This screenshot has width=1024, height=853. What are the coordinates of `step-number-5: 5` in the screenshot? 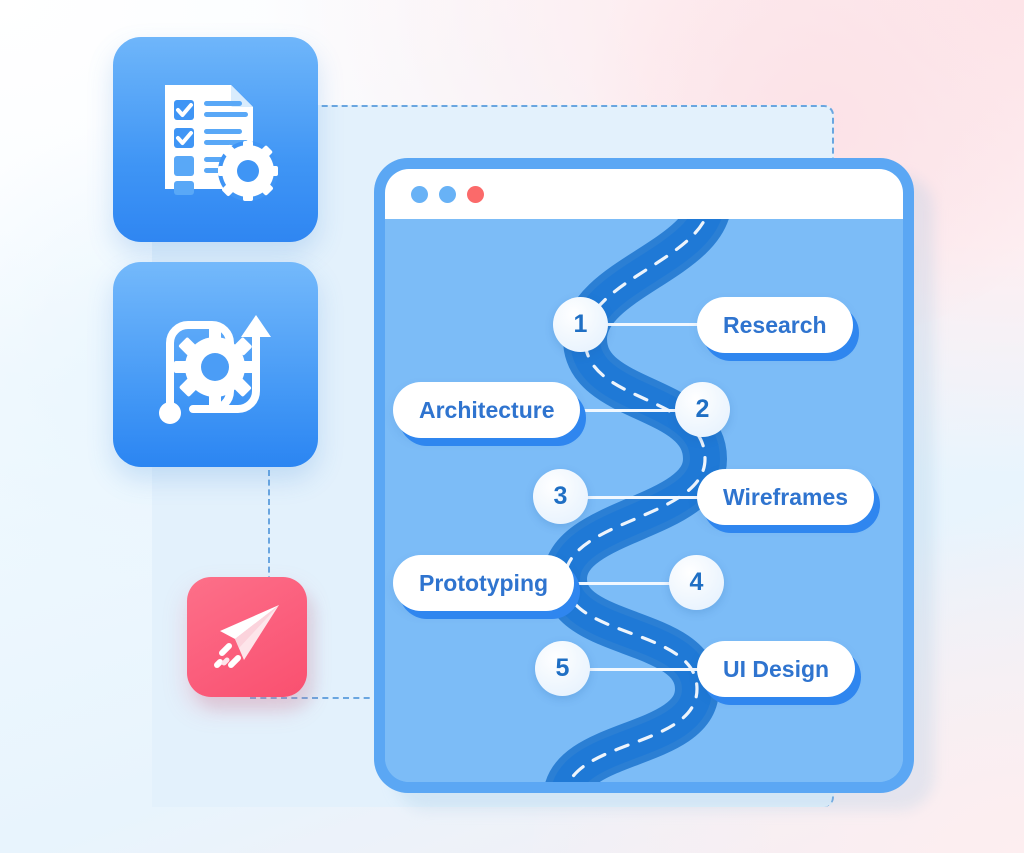 It's located at (562, 668).